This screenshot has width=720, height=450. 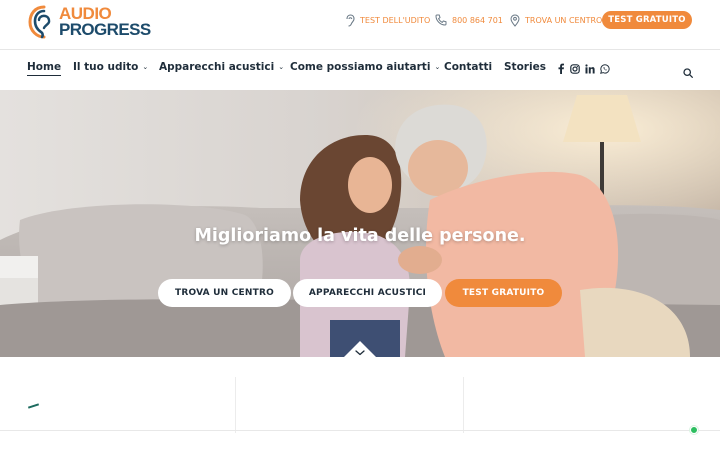 What do you see at coordinates (39, 22) in the screenshot?
I see `ear-logo-icon` at bounding box center [39, 22].